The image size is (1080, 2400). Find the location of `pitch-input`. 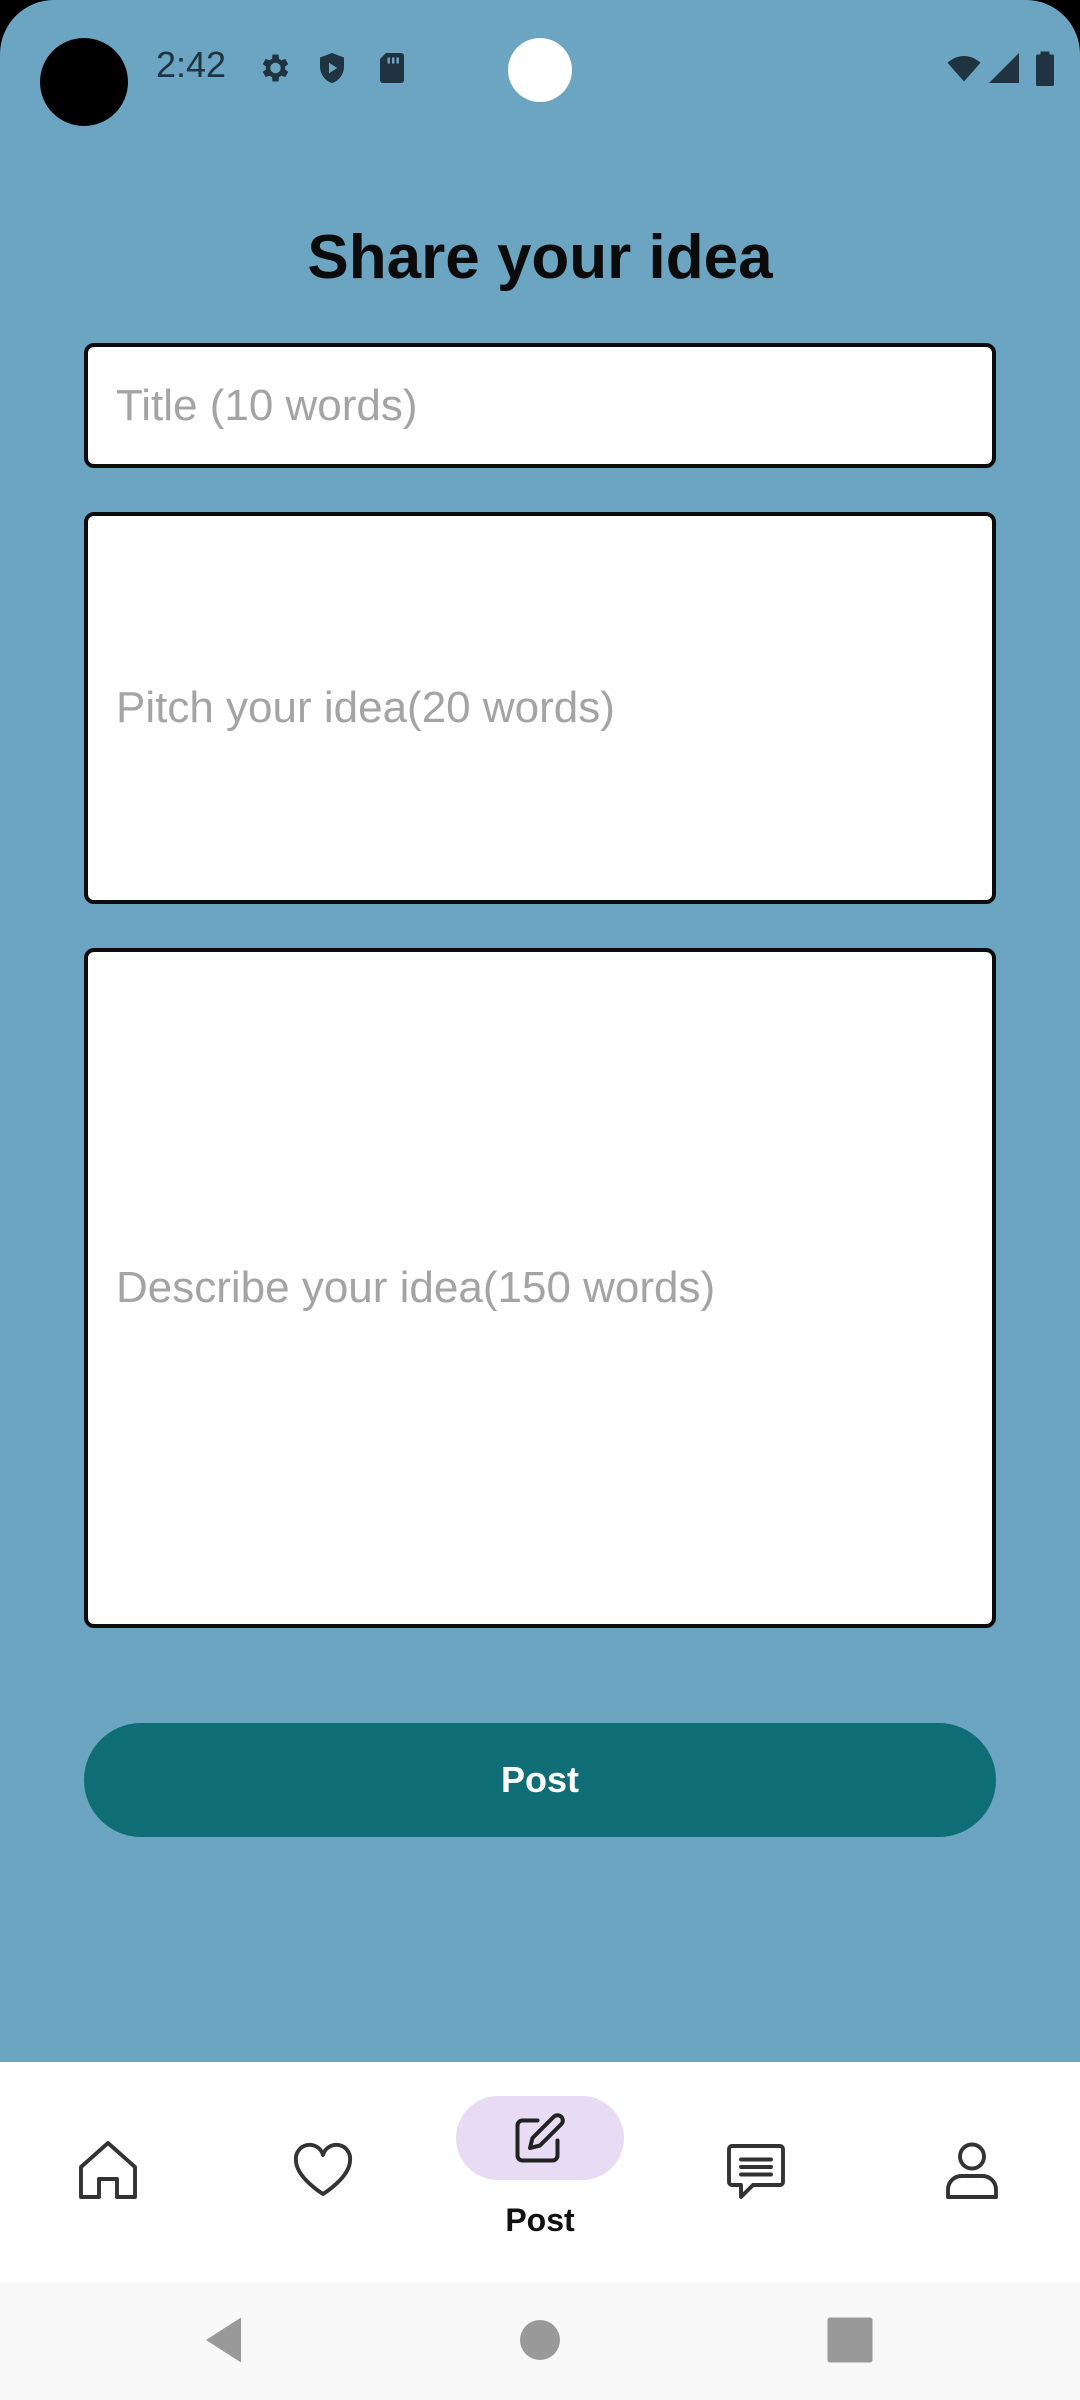

pitch-input is located at coordinates (540, 708).